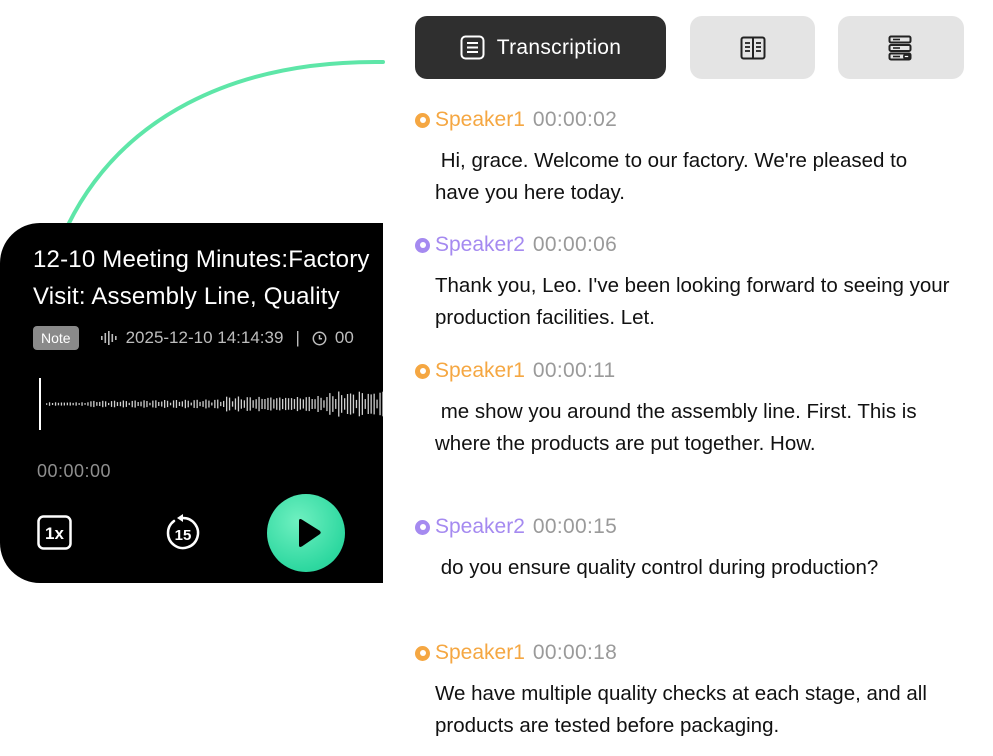  I want to click on outline-icon, so click(901, 48).